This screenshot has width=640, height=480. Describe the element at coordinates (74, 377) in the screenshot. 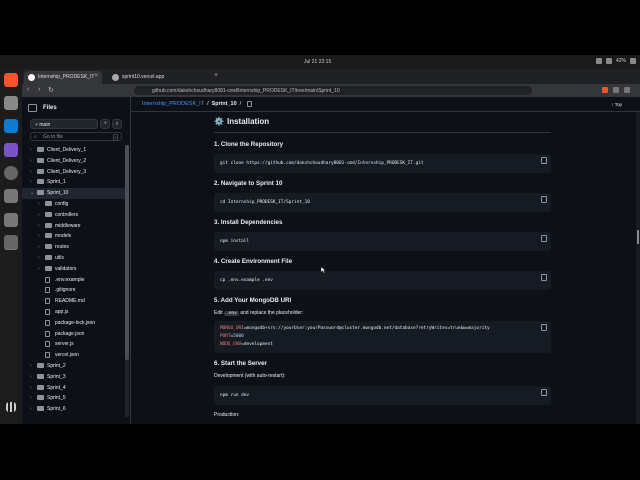

I see `tree-item: › Sprint_3` at that location.